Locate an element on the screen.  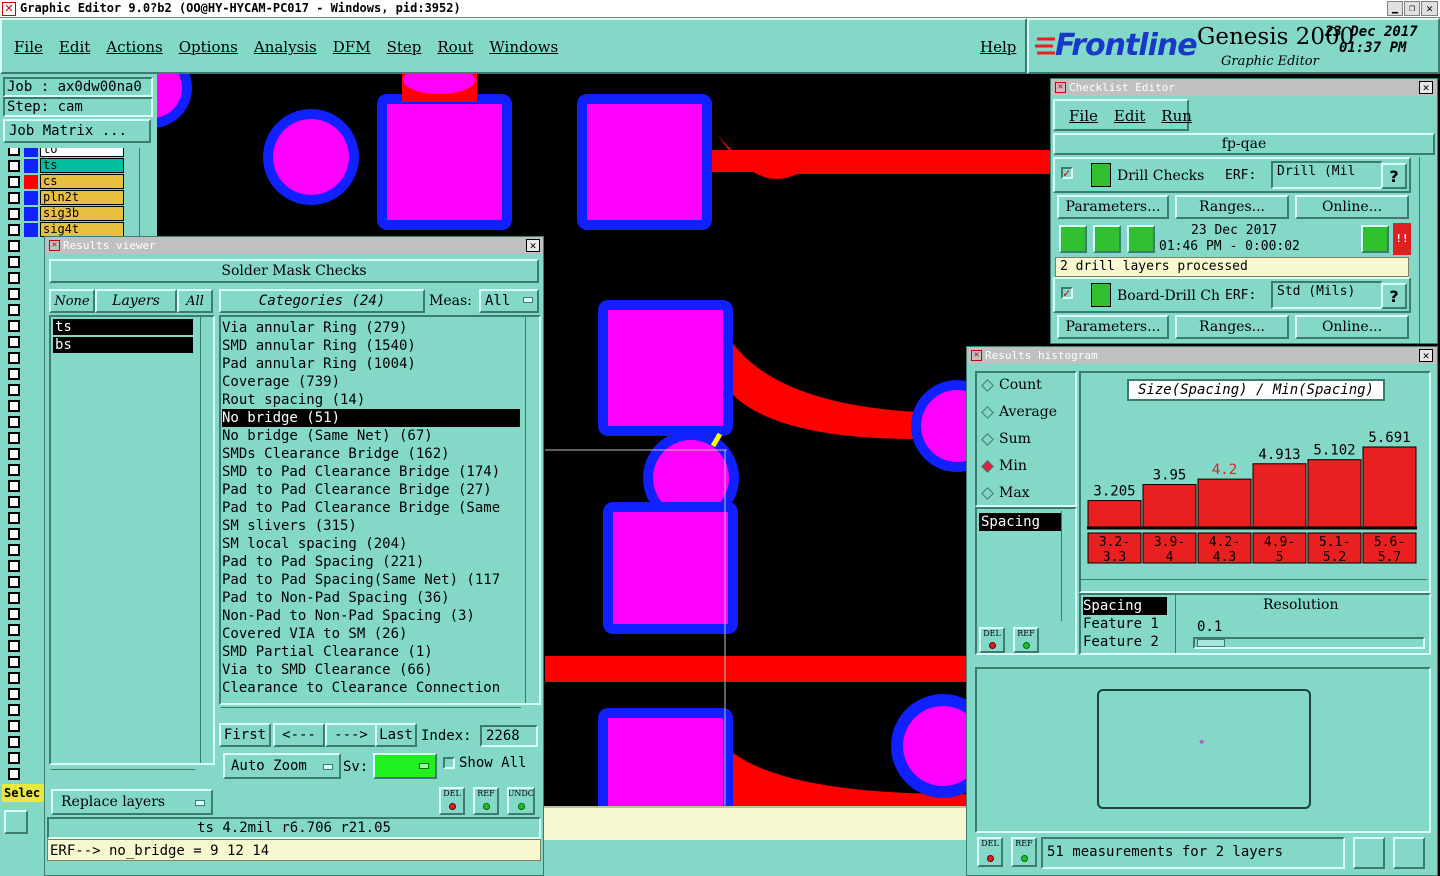
menu-options: Options is located at coordinates (208, 49).